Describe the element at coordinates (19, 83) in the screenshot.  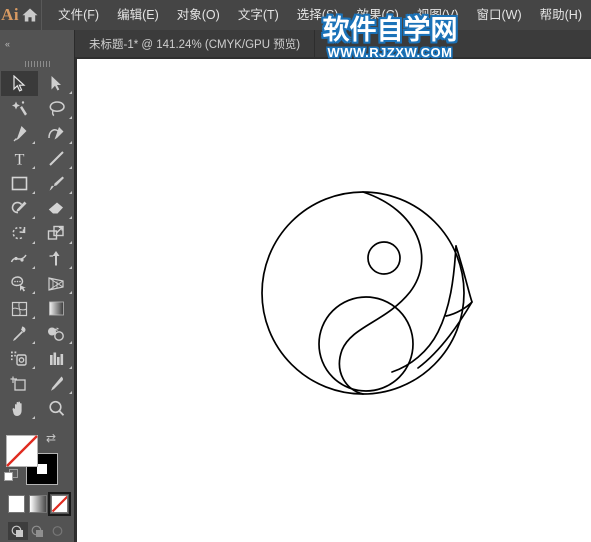
I see `selection-tool` at that location.